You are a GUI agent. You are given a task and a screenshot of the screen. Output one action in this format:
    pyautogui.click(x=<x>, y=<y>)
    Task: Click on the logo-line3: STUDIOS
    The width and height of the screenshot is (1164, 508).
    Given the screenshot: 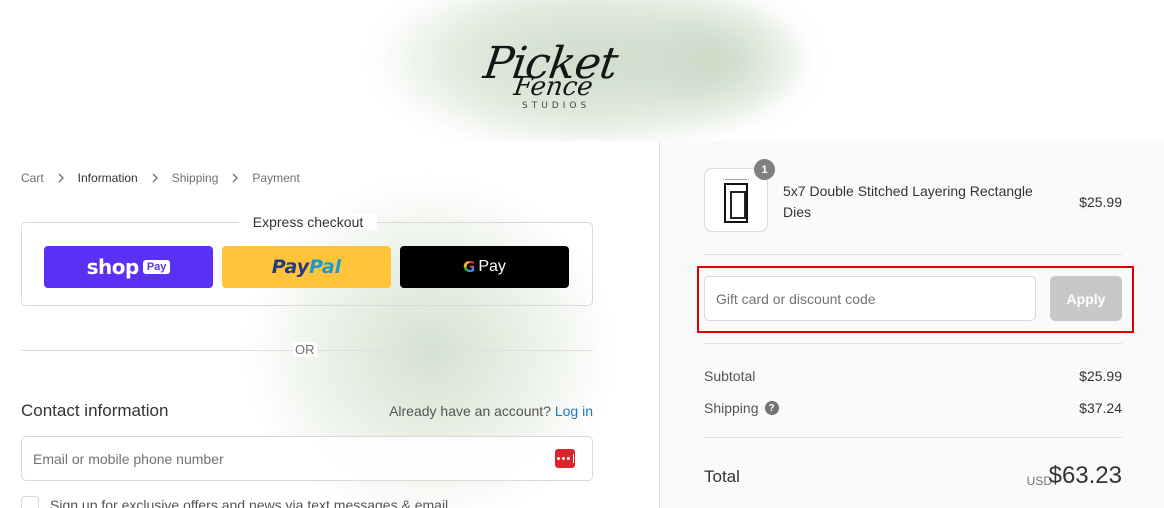 What is the action you would take?
    pyautogui.click(x=556, y=106)
    